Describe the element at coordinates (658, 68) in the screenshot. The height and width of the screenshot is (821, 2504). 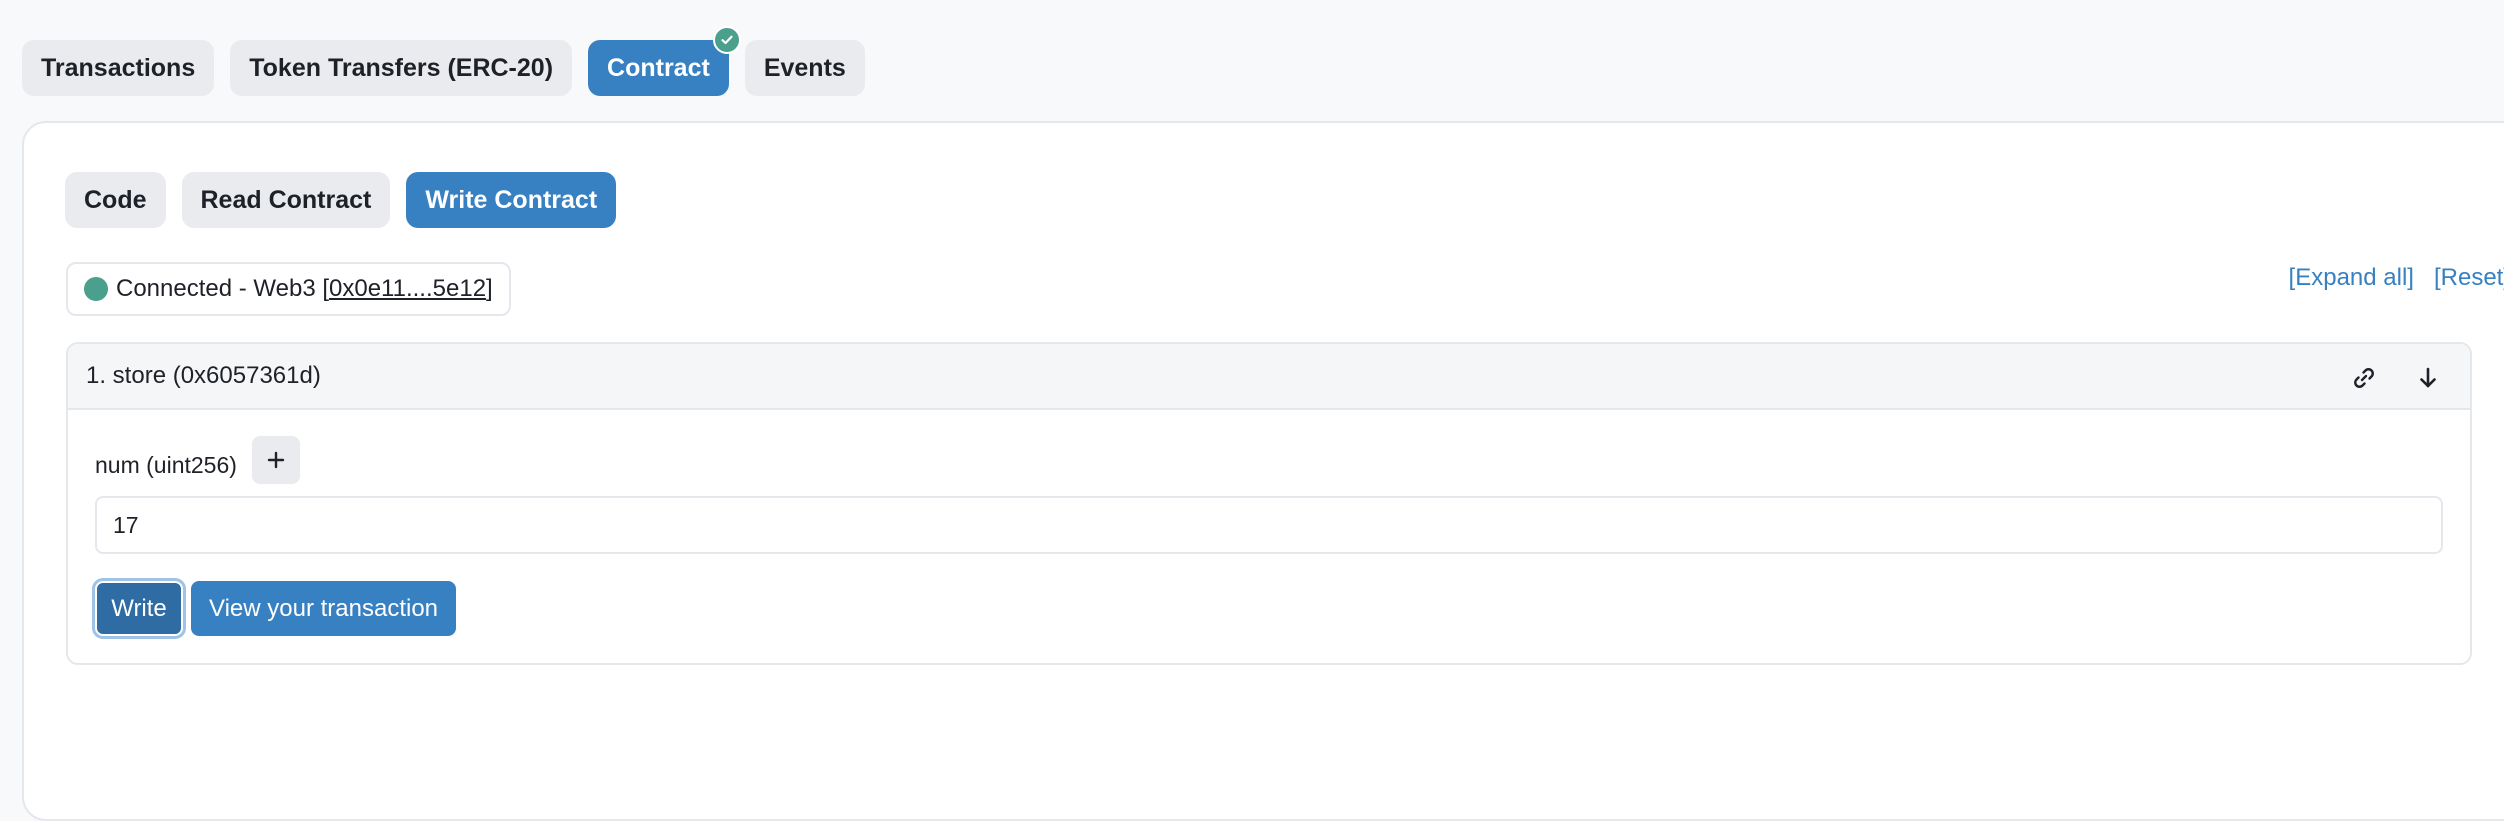
I see `tab-contract-label: Contract` at that location.